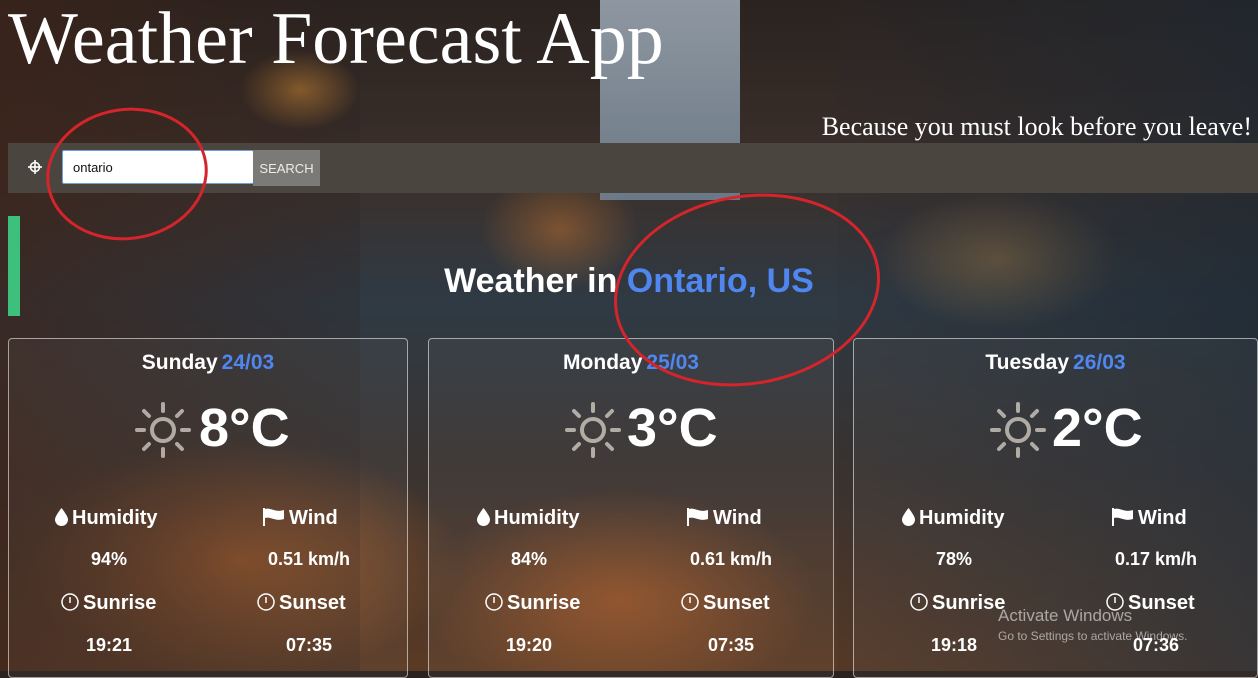  Describe the element at coordinates (1099, 362) in the screenshot. I see `day-date: 26/03` at that location.